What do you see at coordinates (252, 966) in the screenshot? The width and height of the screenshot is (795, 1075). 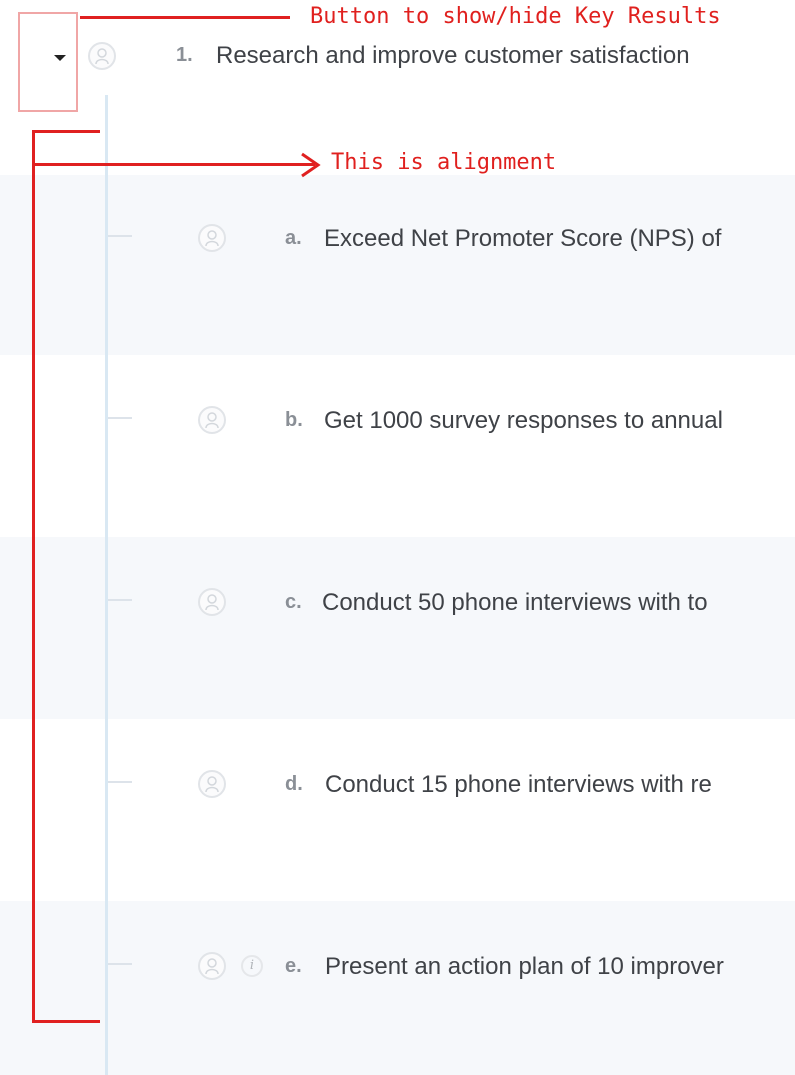 I see `info-icon: i` at bounding box center [252, 966].